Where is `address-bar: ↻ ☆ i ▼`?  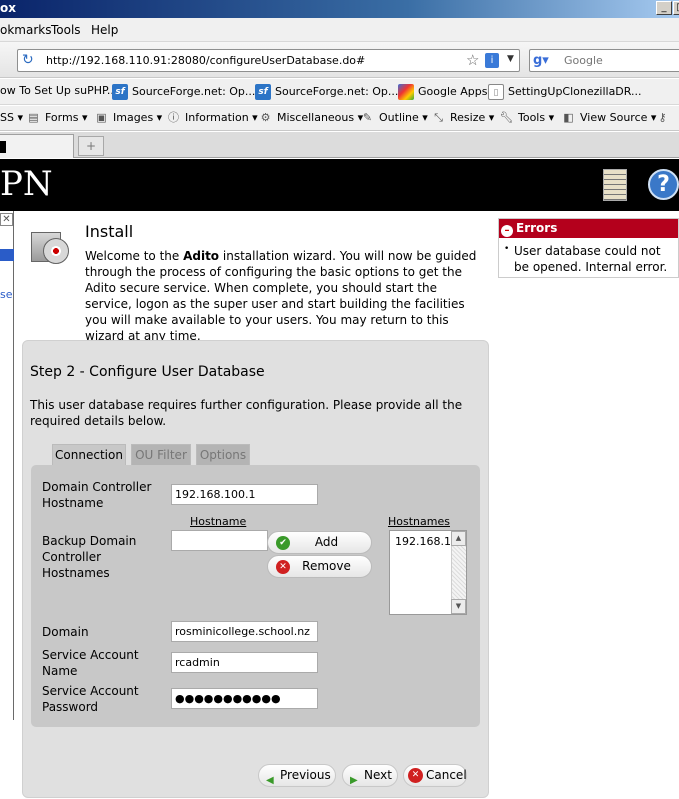
address-bar: ↻ ☆ i ▼ is located at coordinates (268, 60).